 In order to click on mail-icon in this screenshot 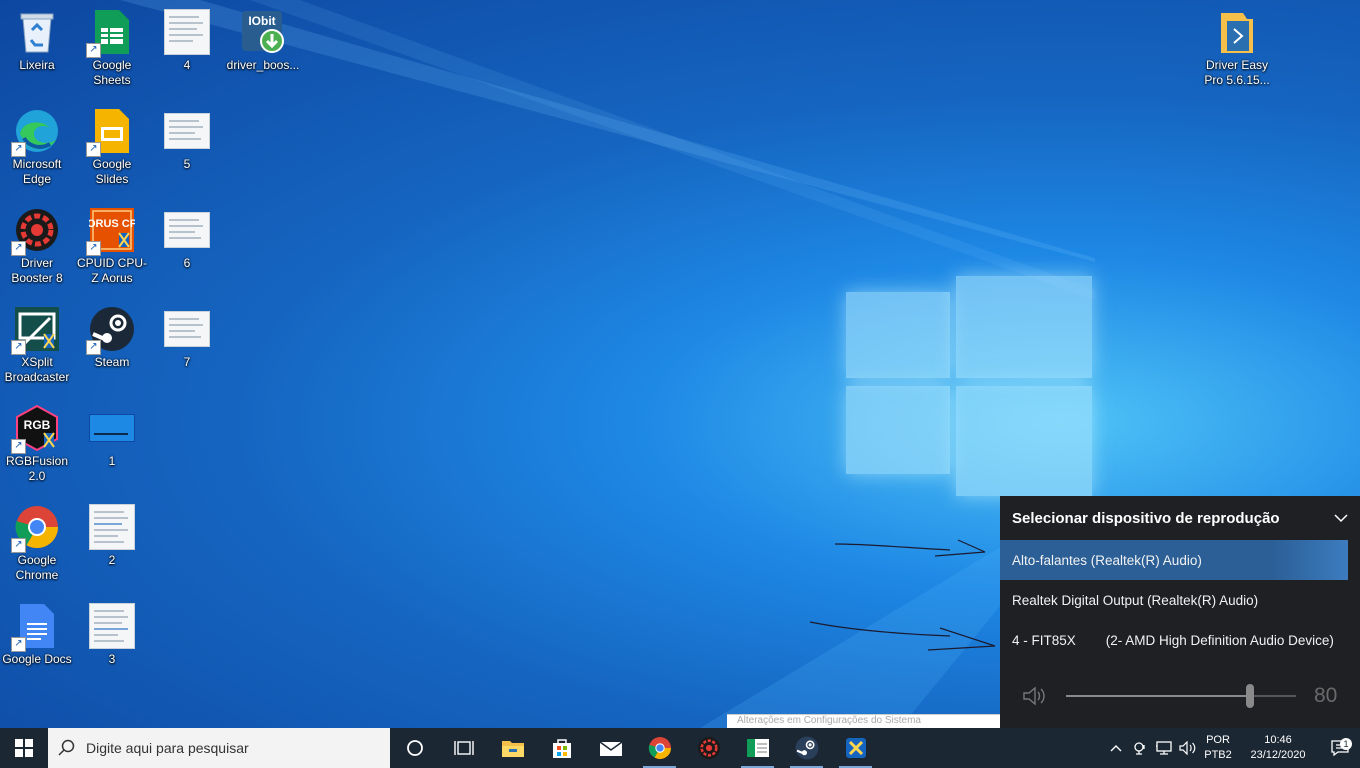, I will do `click(610, 748)`.